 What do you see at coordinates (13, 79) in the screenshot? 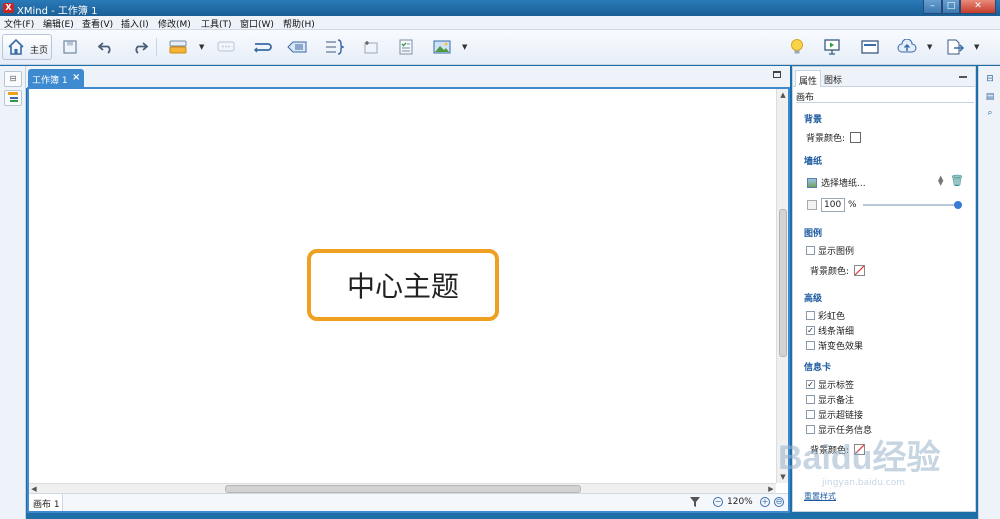
I see `left-panel-restore-icon: ⊟` at bounding box center [13, 79].